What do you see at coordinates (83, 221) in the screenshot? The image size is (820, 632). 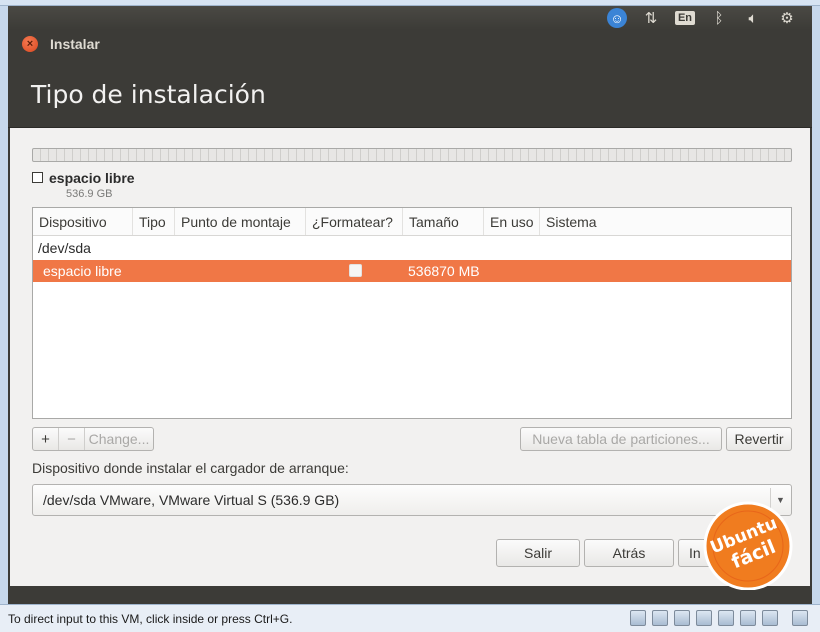 I see `column-device: Dispositivo` at bounding box center [83, 221].